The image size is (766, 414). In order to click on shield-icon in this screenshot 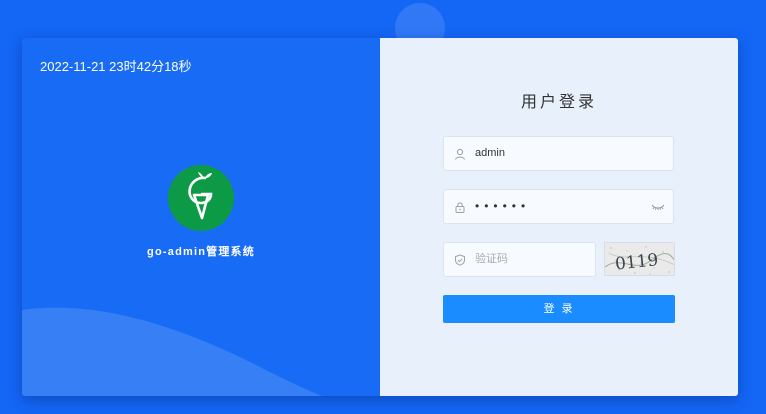, I will do `click(460, 260)`.